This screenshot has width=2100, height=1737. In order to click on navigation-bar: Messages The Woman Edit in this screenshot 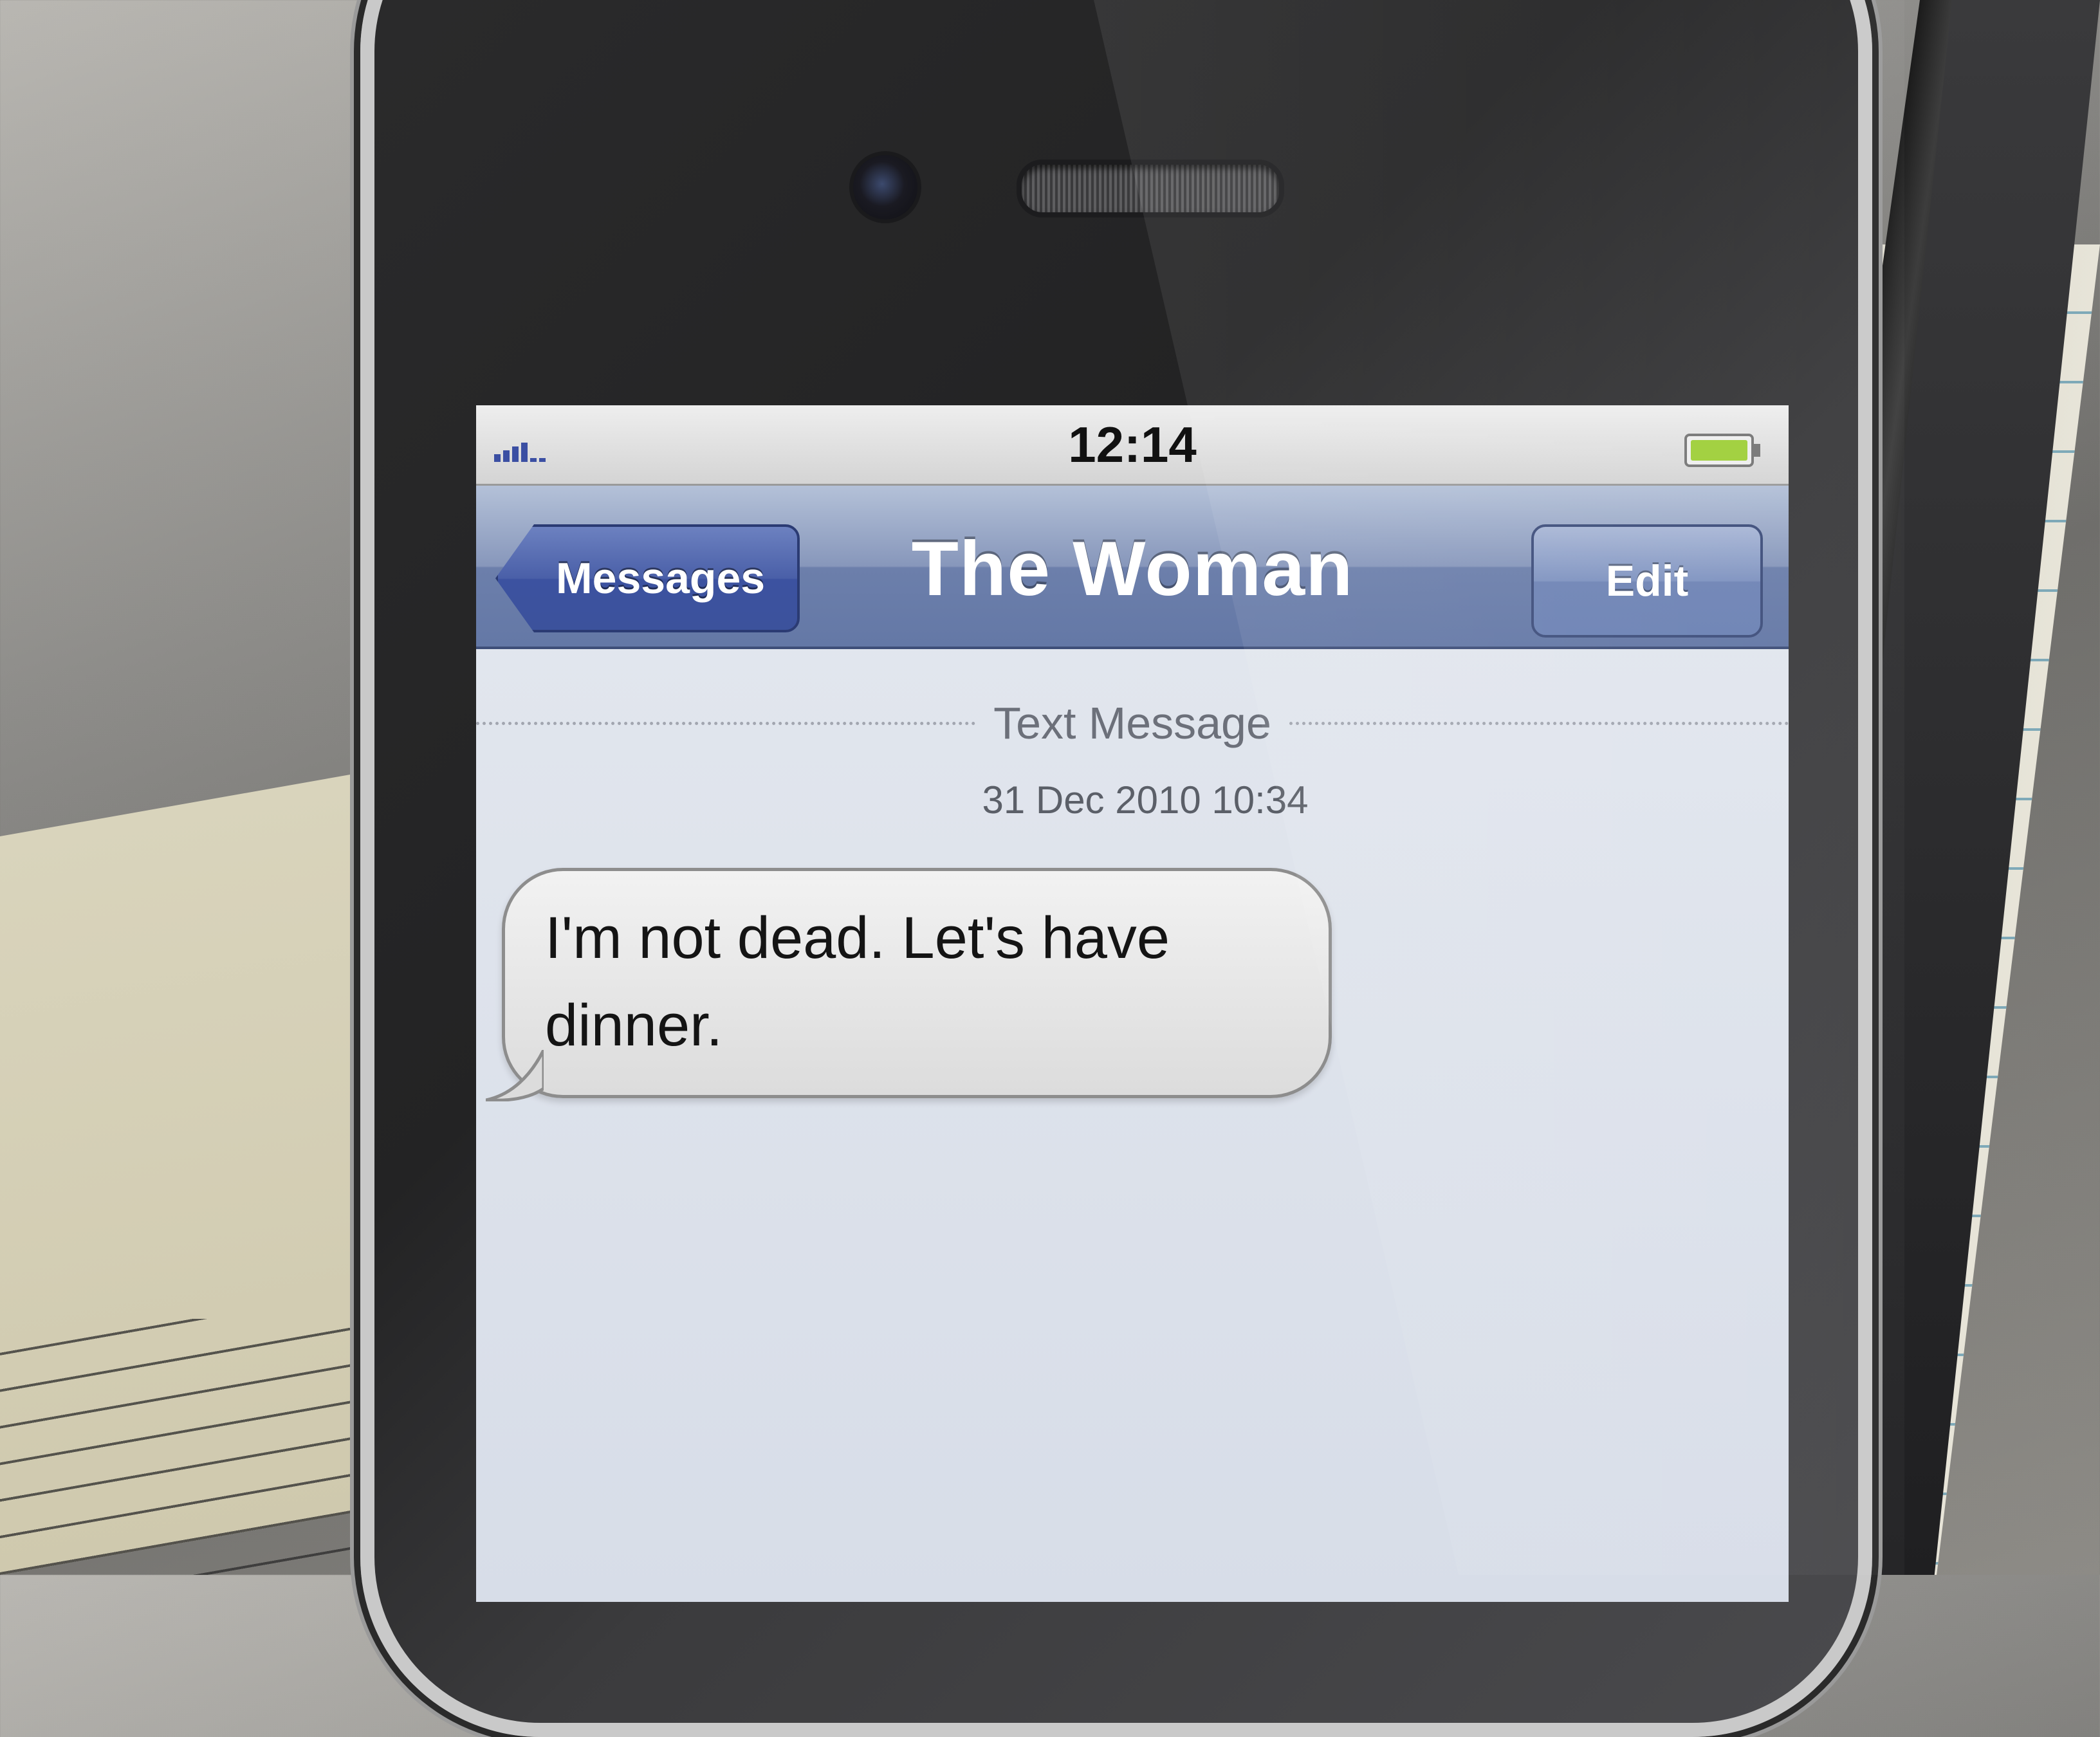, I will do `click(1133, 567)`.